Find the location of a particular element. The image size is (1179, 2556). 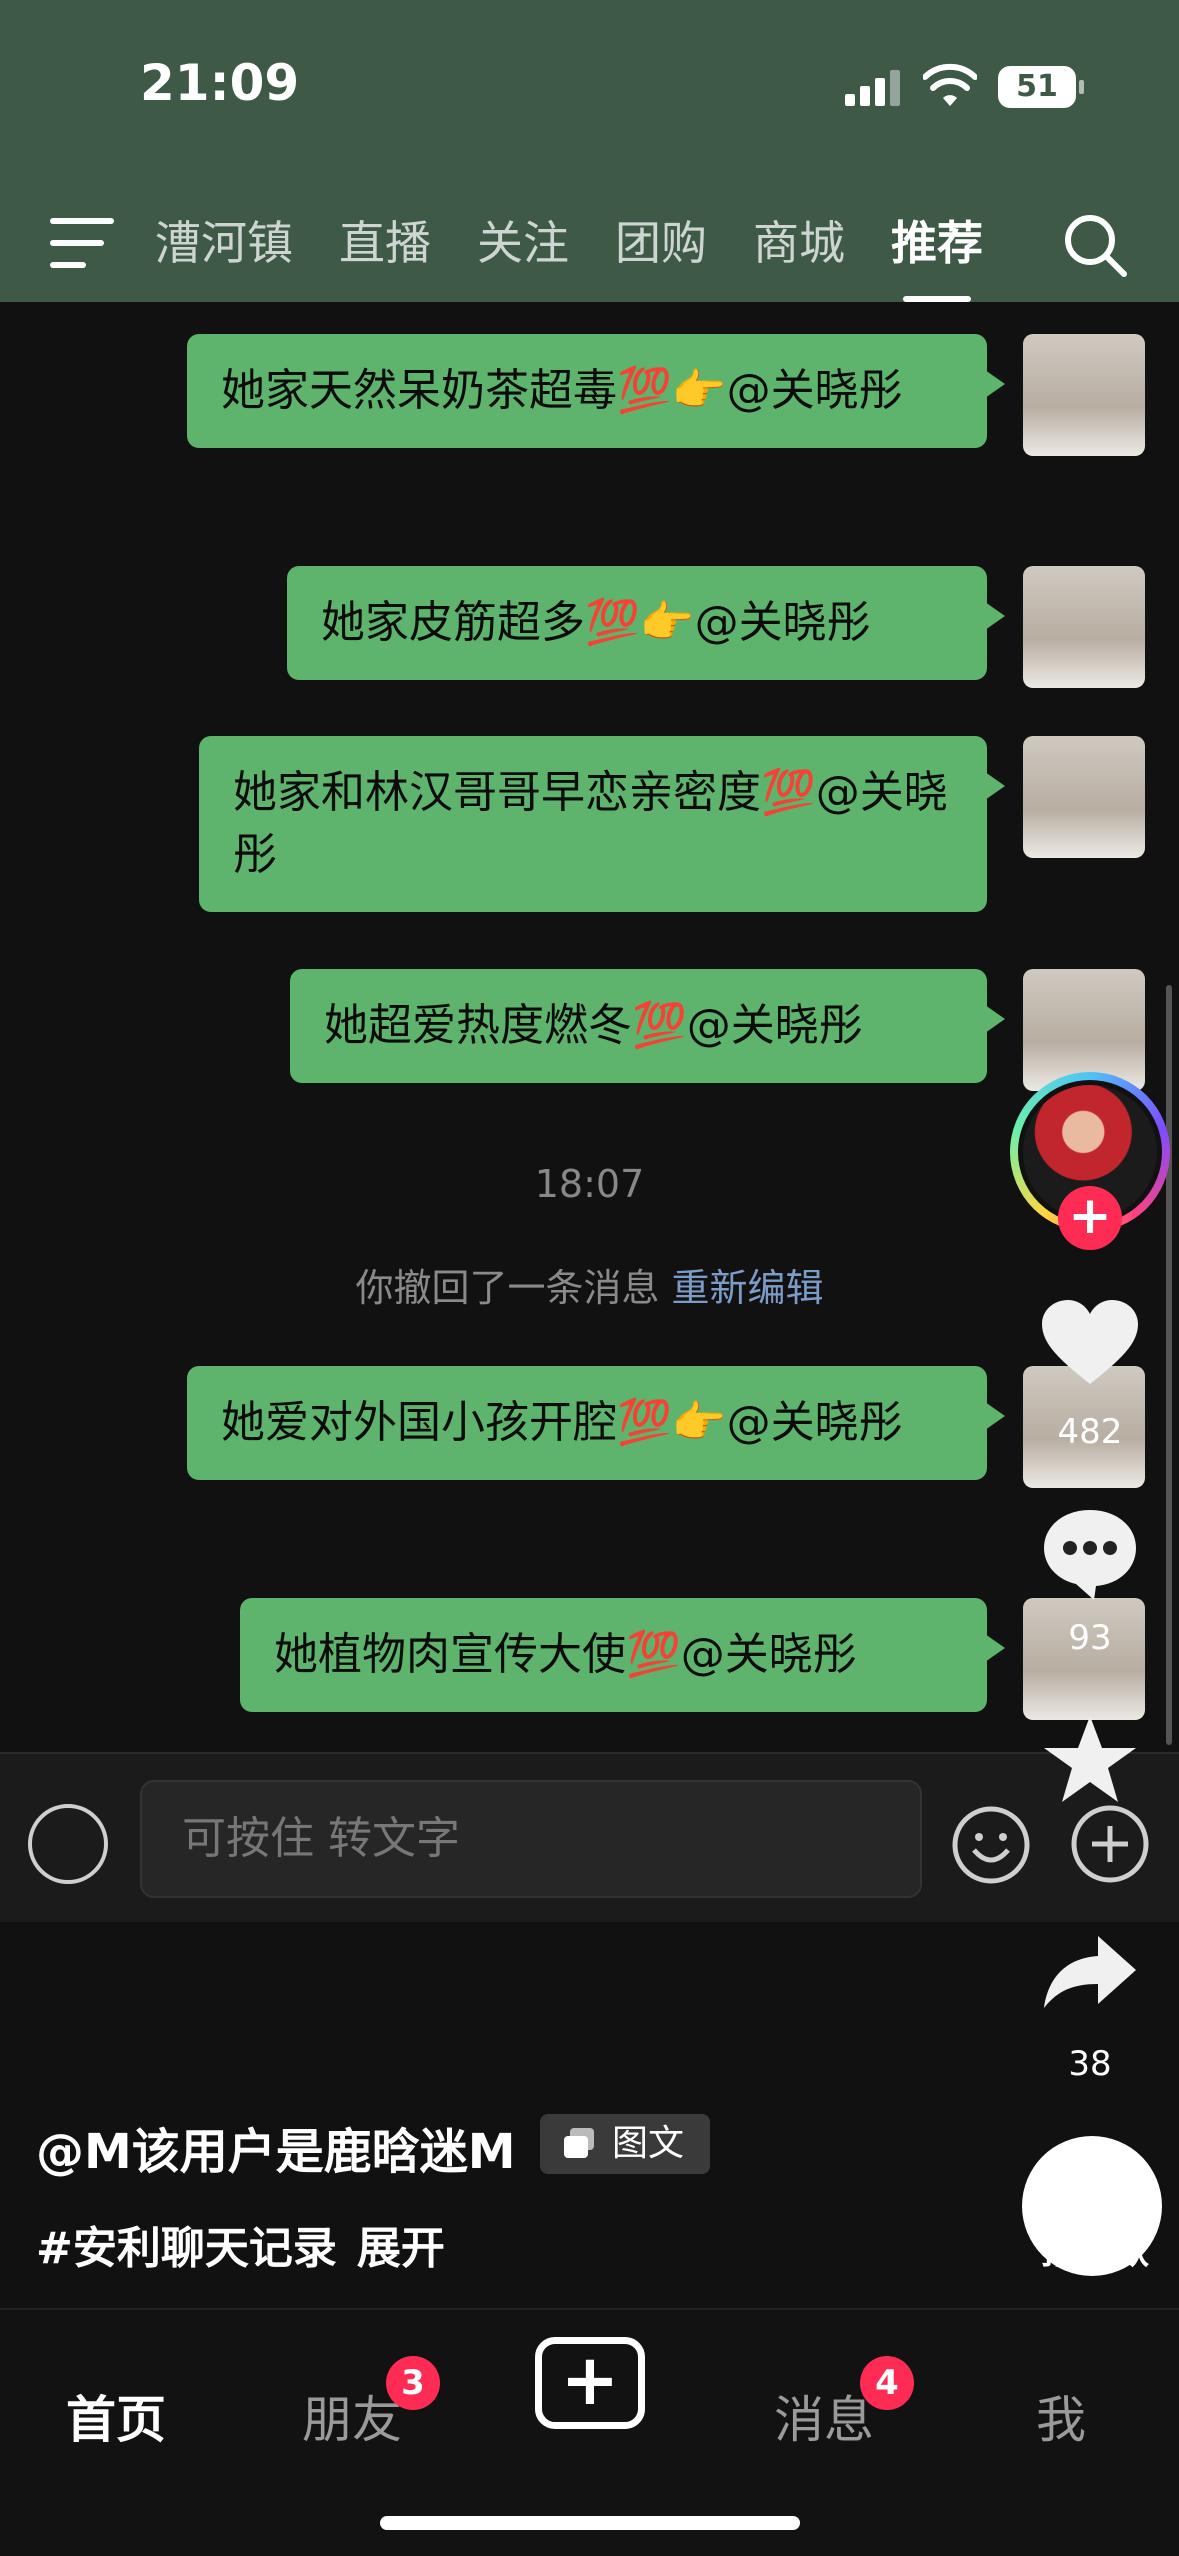

chat-bubble: 她爱对外国小孩开腔💯👉@关晓彤 is located at coordinates (596, 1423).